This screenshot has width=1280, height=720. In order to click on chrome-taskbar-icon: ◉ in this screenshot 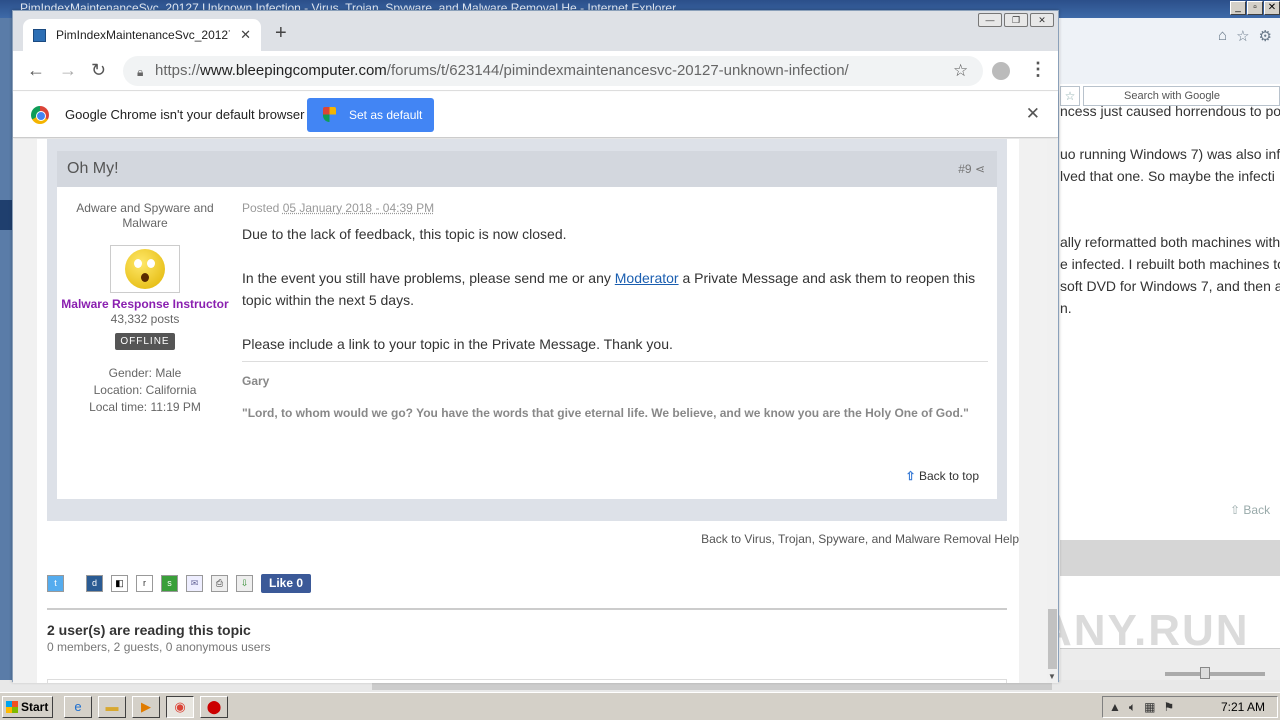, I will do `click(180, 707)`.